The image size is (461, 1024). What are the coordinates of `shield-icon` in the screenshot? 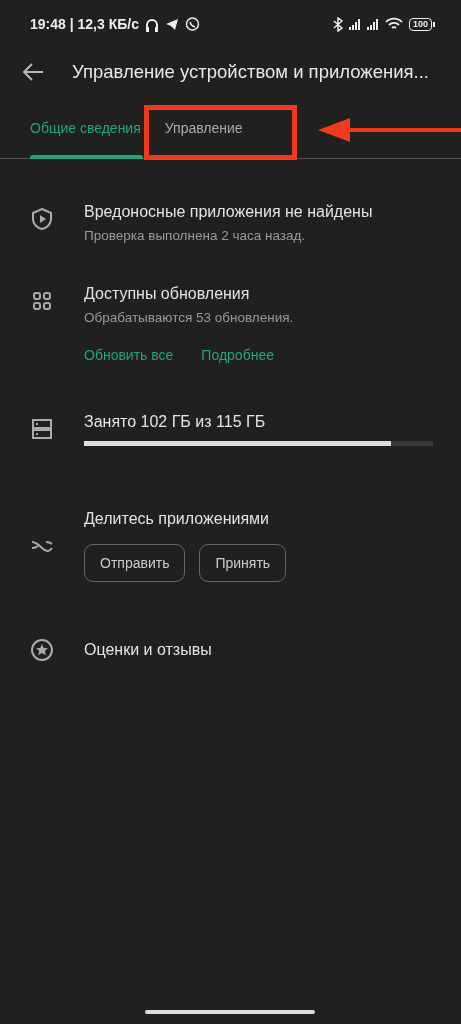 It's located at (42, 219).